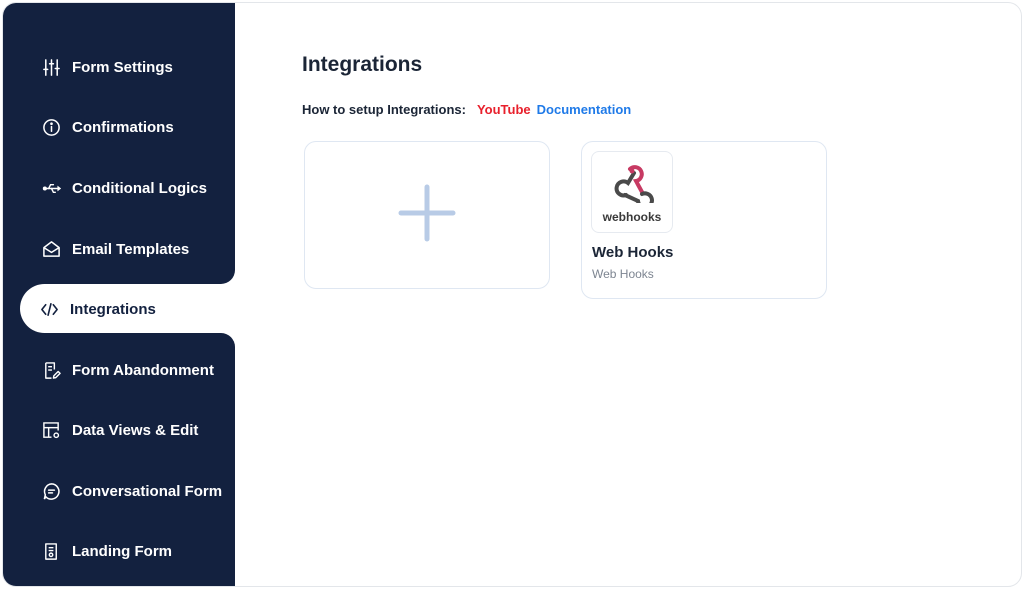  I want to click on sidebar-item-label: Form Settings, so click(122, 67).